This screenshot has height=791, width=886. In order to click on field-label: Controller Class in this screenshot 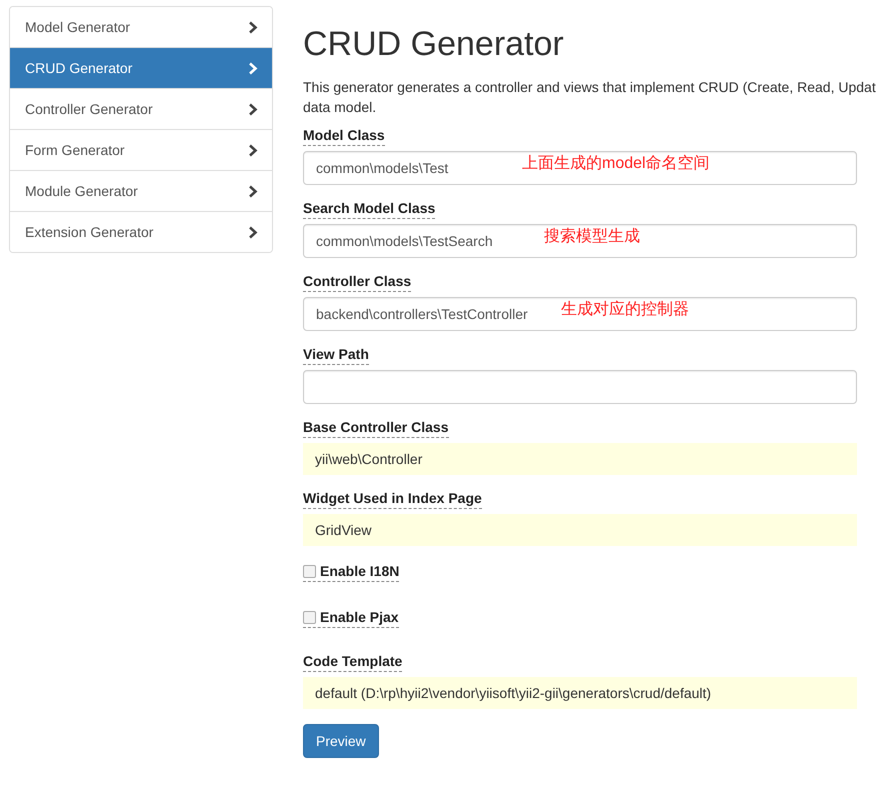, I will do `click(357, 282)`.